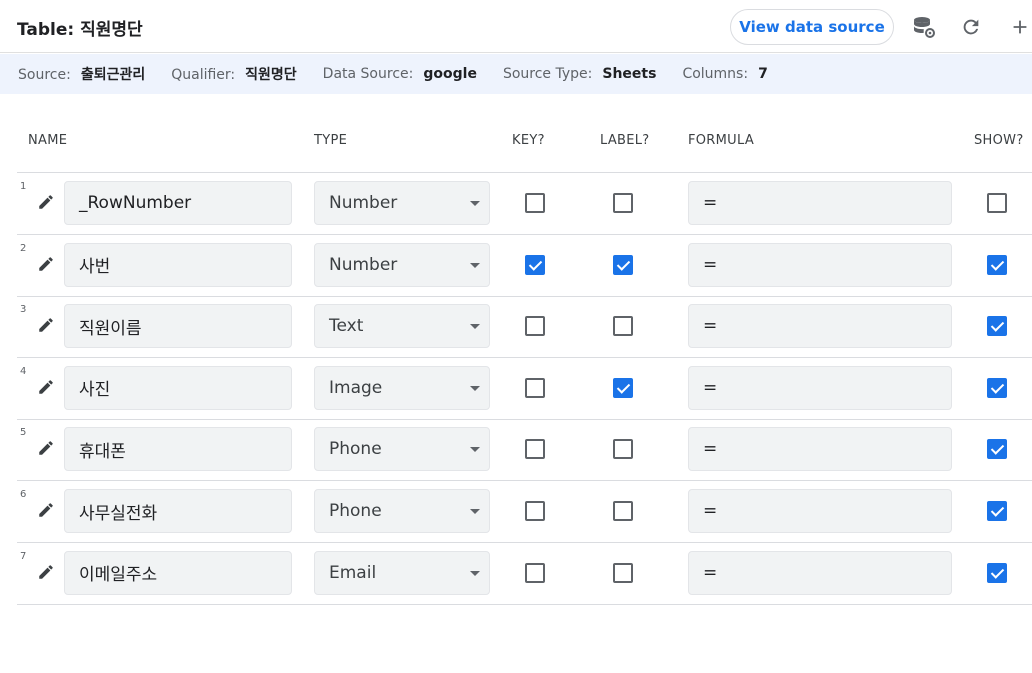 This screenshot has width=1032, height=673. Describe the element at coordinates (524, 266) in the screenshot. I see `table-row: 2 사번 Number =` at that location.